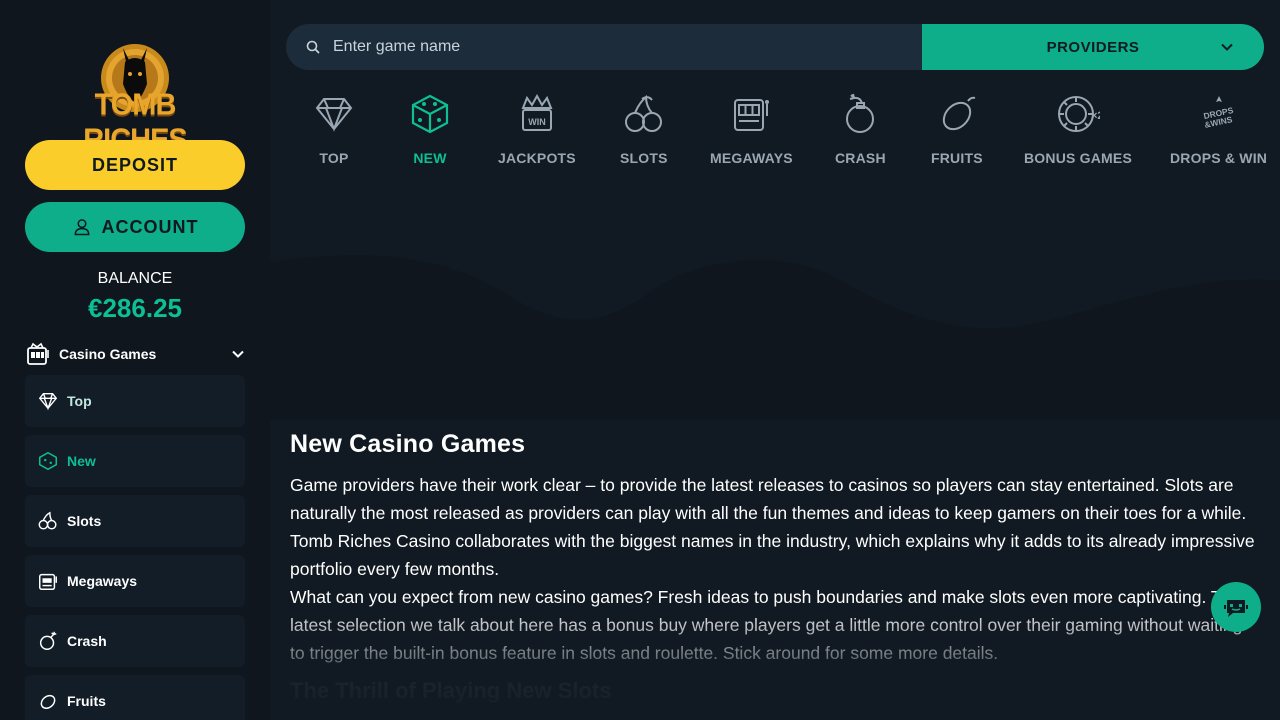 The image size is (1280, 720). Describe the element at coordinates (135, 697) in the screenshot. I see `sidebar-item-fruits: Fruits` at that location.